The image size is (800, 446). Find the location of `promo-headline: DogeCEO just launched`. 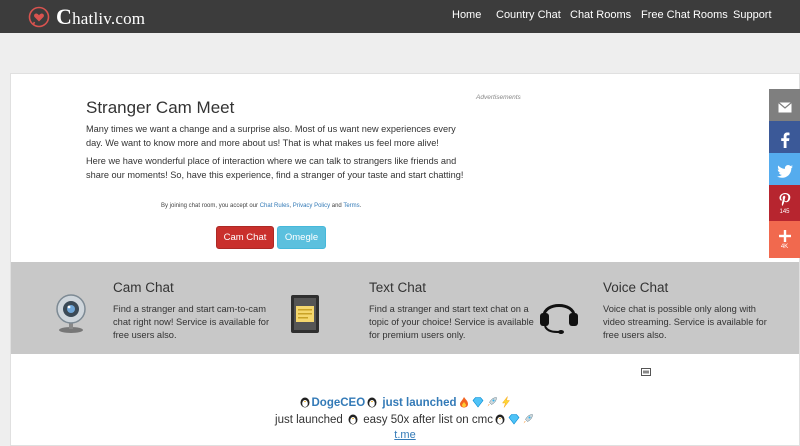

promo-headline: DogeCEO just launched is located at coordinates (405, 402).